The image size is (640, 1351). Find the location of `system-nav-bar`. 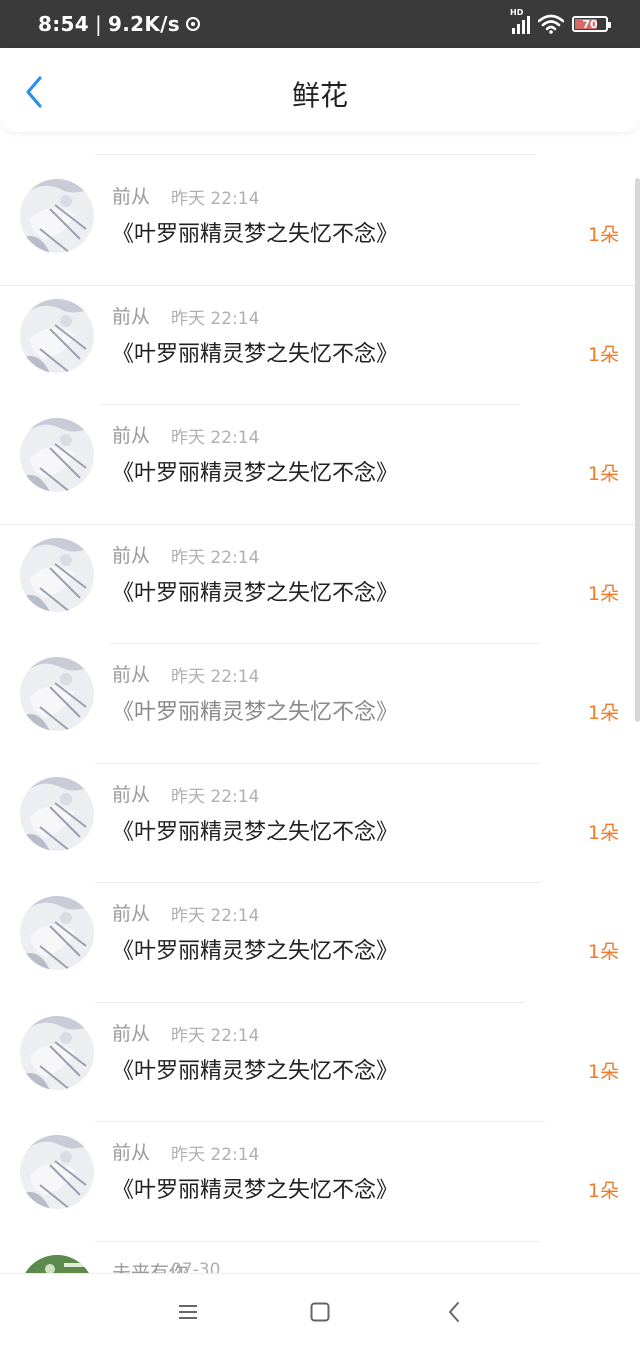

system-nav-bar is located at coordinates (320, 1312).